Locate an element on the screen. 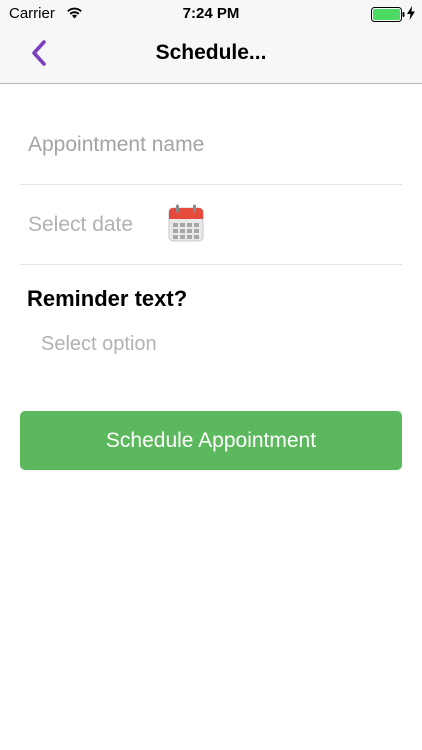 Image resolution: width=422 pixels, height=750 pixels. select-date-row: Select date is located at coordinates (211, 225).